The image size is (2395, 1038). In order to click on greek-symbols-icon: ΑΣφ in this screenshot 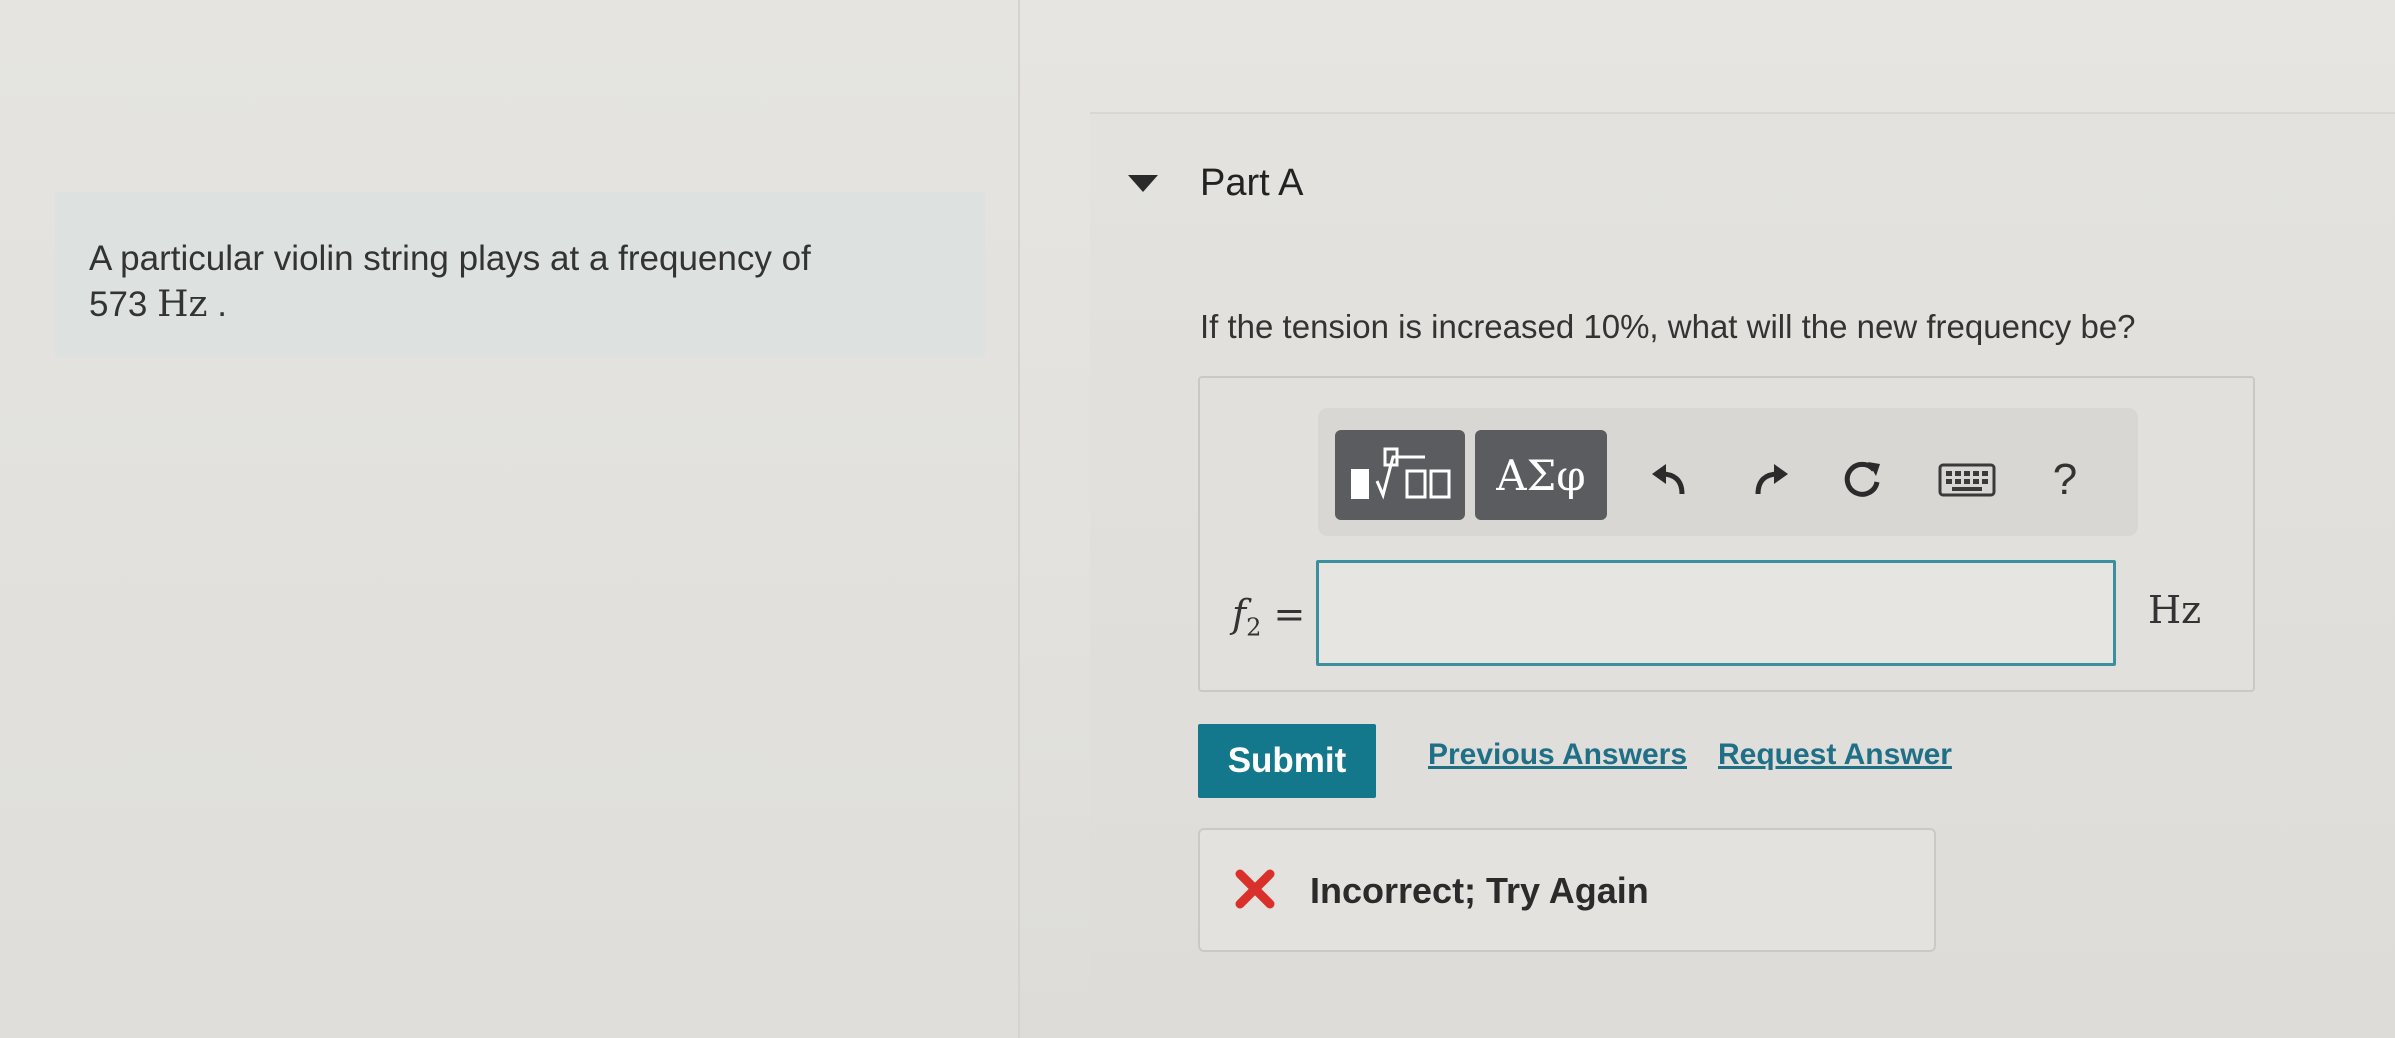, I will do `click(1541, 475)`.